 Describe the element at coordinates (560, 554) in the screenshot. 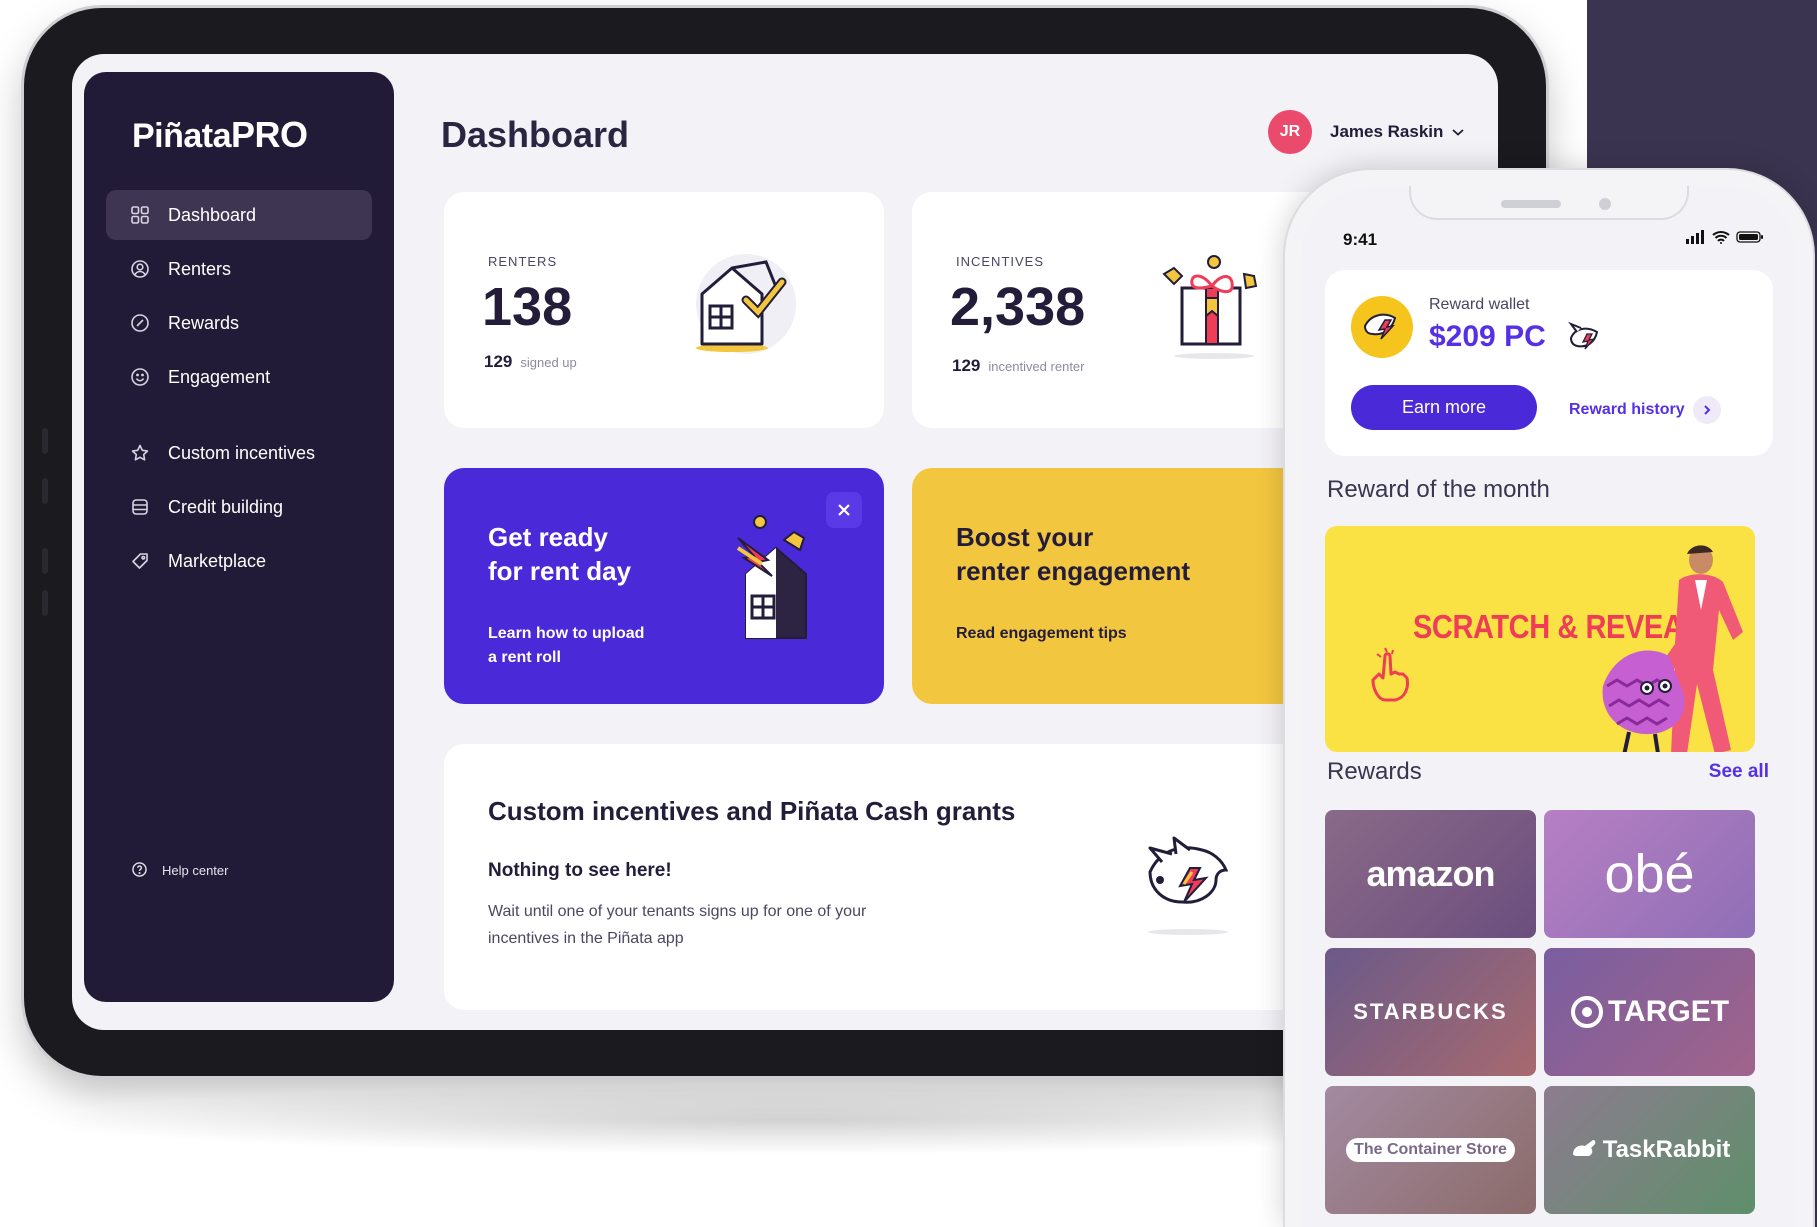

I see `rent-day-title: Get ready for rent day` at that location.